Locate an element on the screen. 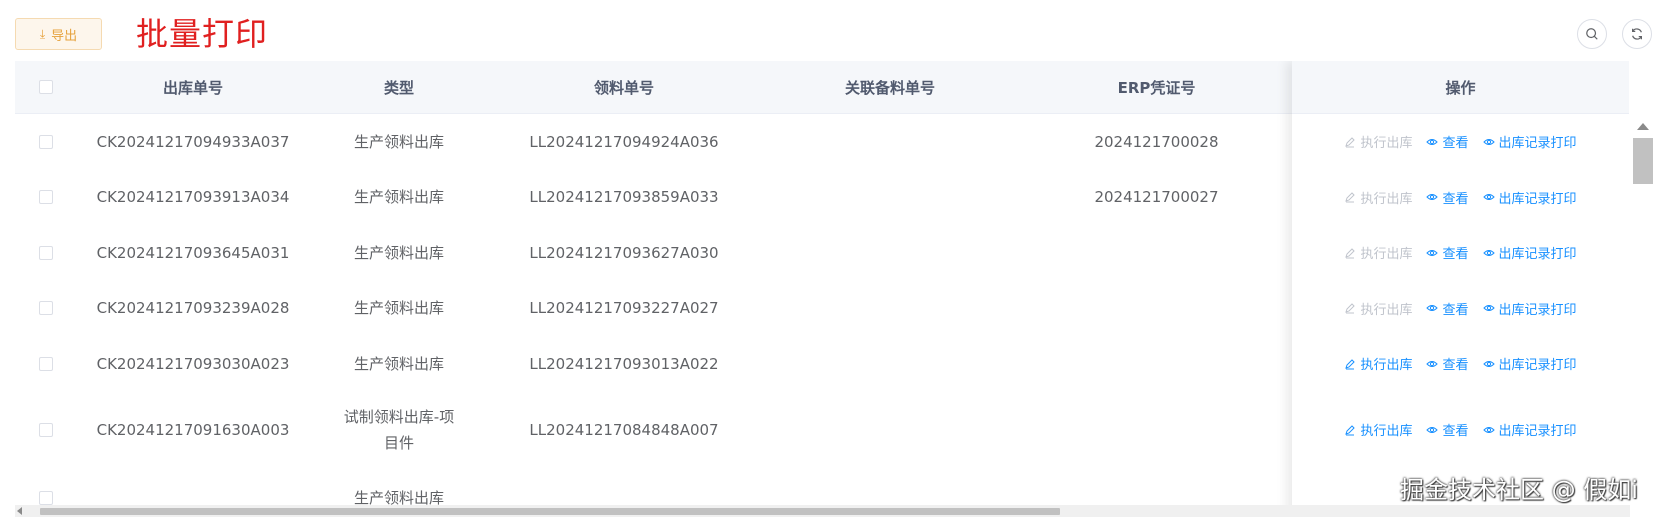  search-button is located at coordinates (1592, 34).